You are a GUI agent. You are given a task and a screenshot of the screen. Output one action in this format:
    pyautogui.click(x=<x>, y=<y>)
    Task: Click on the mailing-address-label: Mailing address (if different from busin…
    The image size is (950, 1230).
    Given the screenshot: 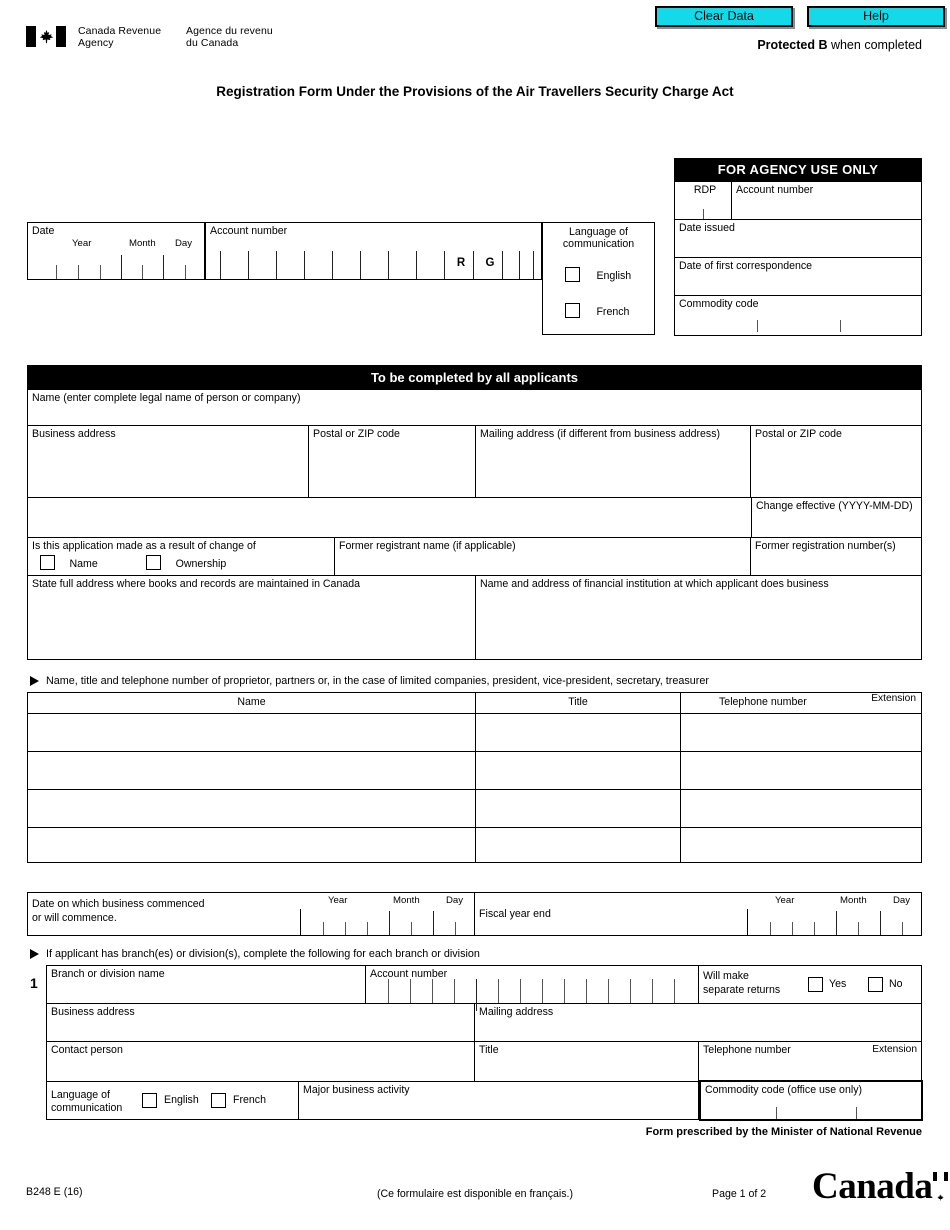 What is the action you would take?
    pyautogui.click(x=600, y=434)
    